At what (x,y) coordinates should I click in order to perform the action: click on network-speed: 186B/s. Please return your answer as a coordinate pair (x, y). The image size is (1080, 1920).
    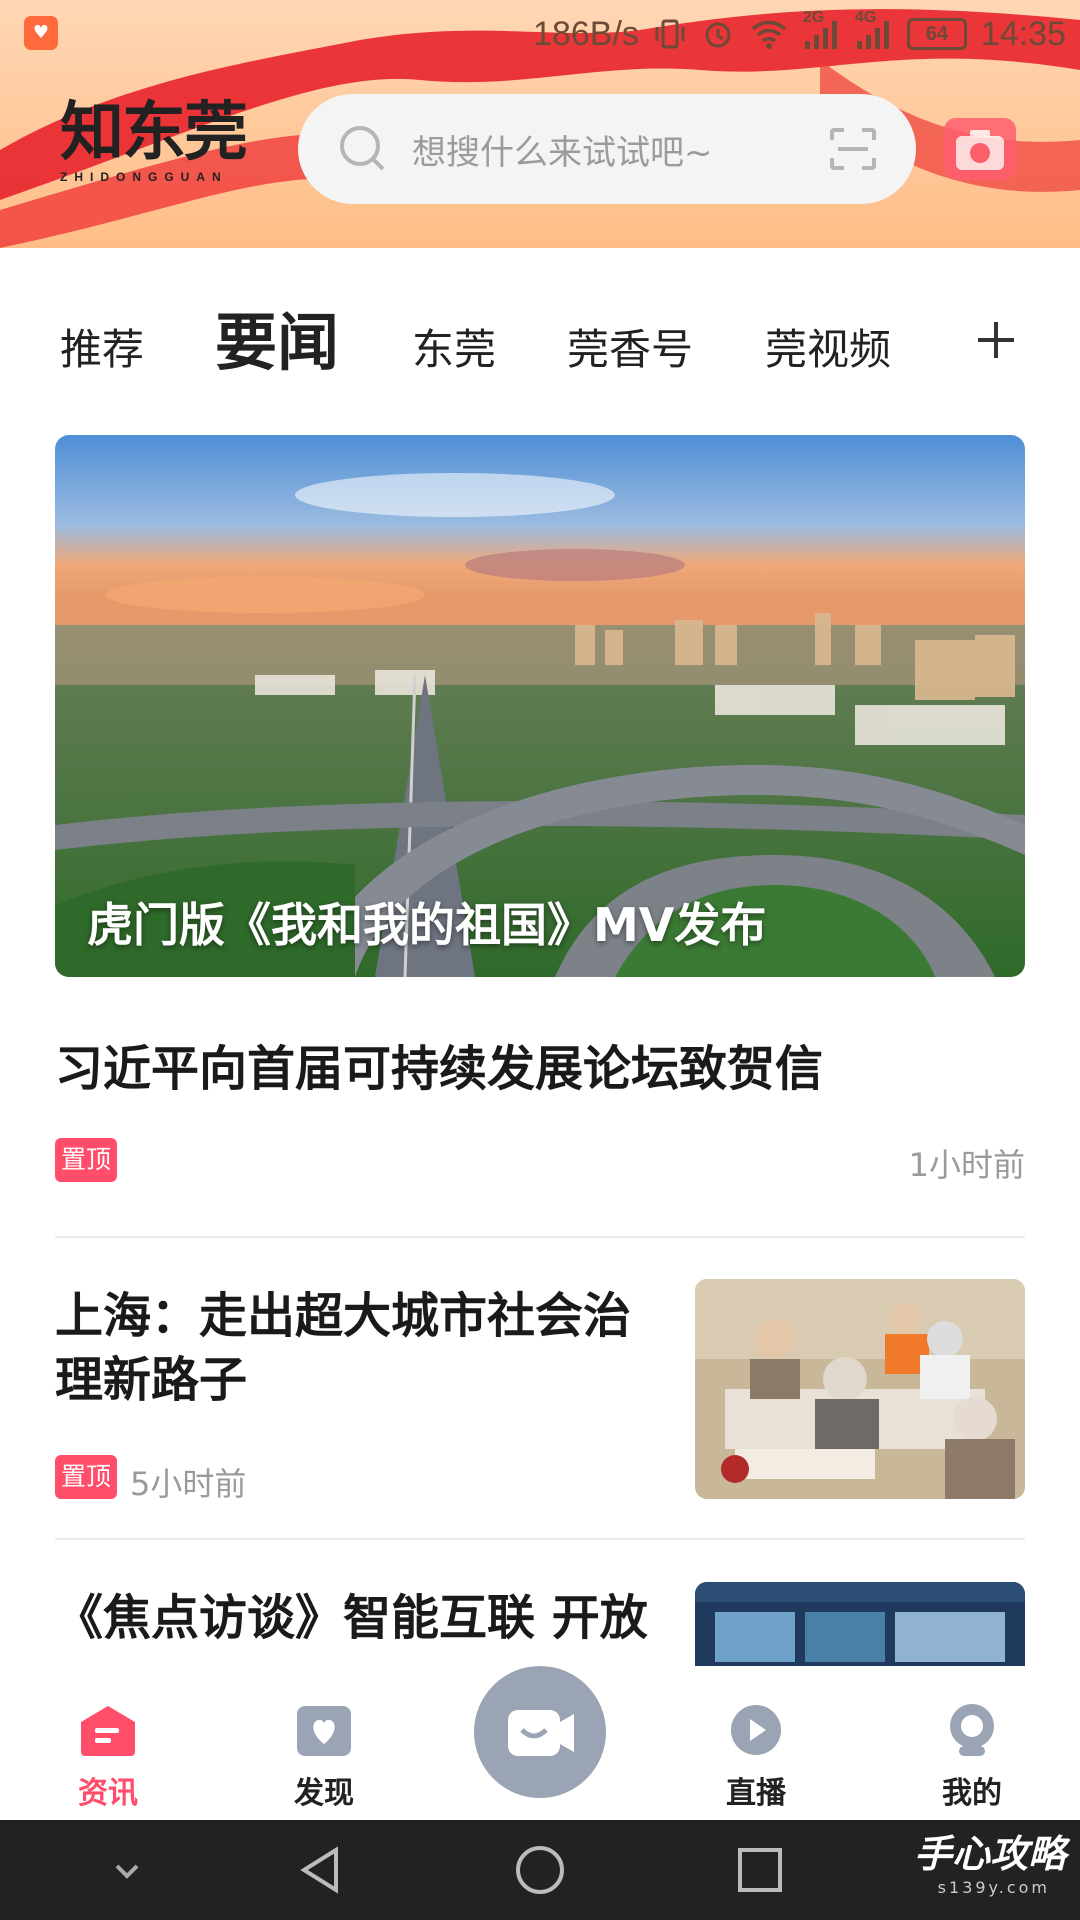
    Looking at the image, I should click on (586, 33).